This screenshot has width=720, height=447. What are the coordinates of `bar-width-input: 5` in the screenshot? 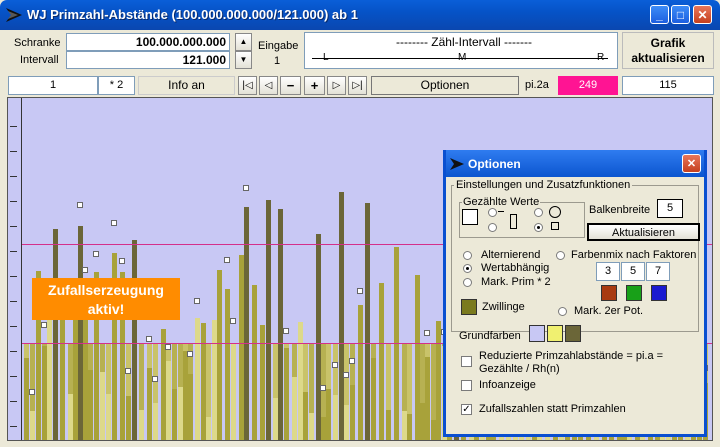 It's located at (670, 208).